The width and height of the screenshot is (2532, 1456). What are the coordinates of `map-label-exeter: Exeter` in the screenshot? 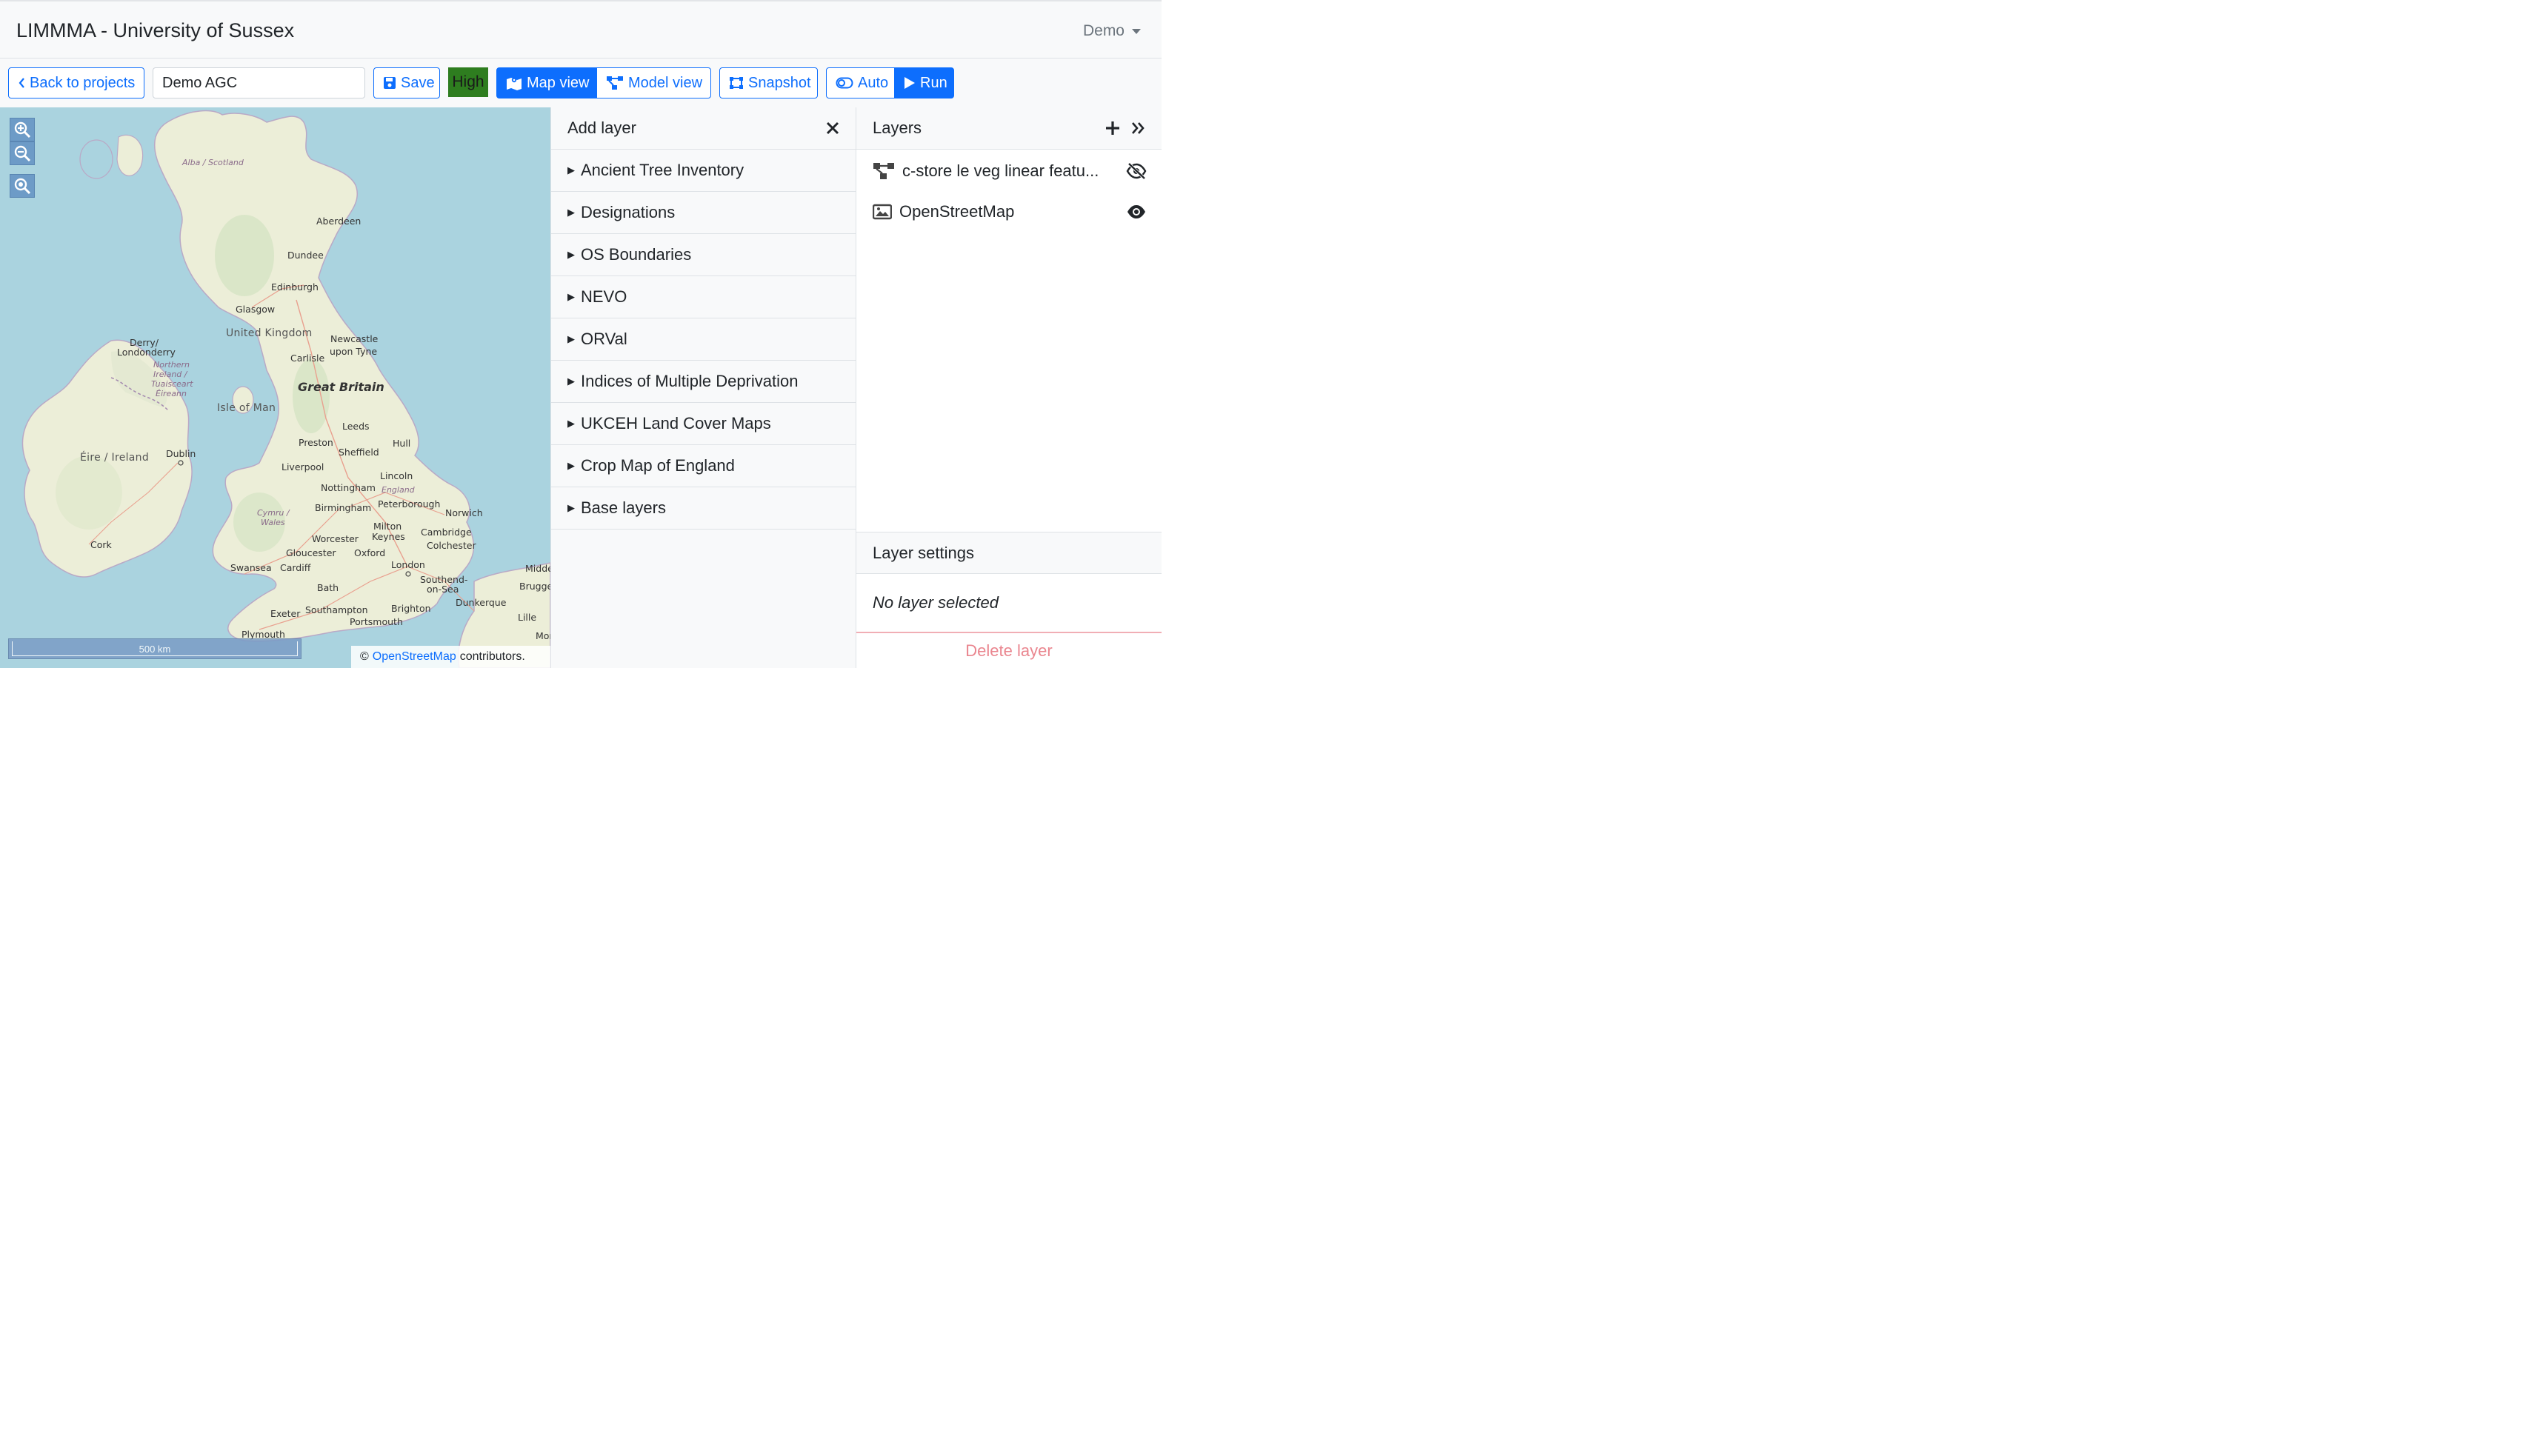 It's located at (285, 613).